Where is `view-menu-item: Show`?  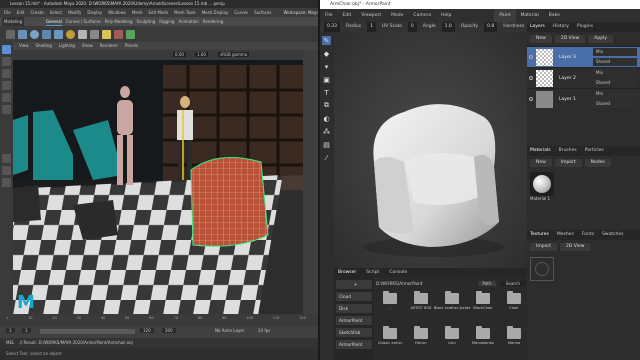
view-menu-item: Show is located at coordinates (87, 46).